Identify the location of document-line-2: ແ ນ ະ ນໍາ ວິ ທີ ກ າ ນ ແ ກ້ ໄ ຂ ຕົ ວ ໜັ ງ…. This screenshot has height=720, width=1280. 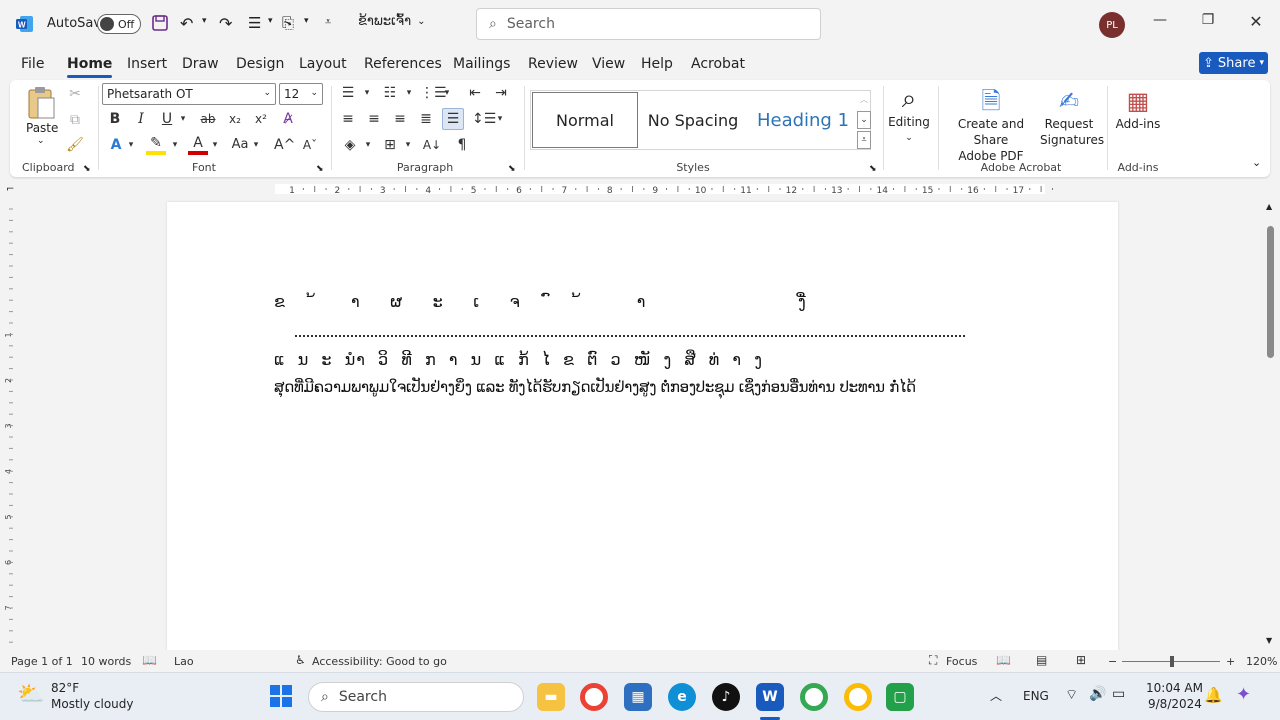
(518, 359).